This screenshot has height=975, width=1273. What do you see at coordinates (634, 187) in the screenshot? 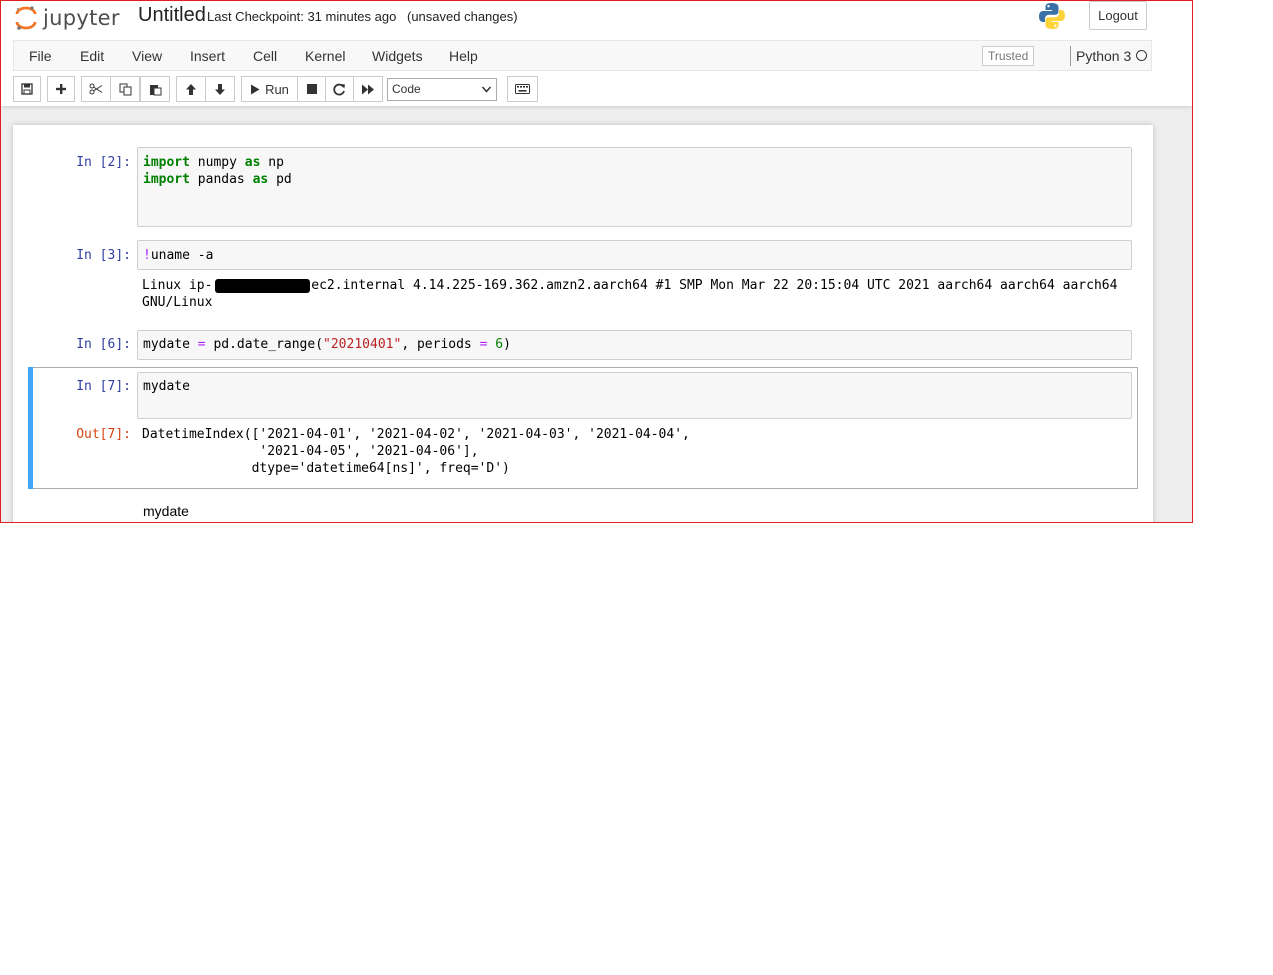
I see `code-cell-input: import numpy as np import pandas as pd` at bounding box center [634, 187].